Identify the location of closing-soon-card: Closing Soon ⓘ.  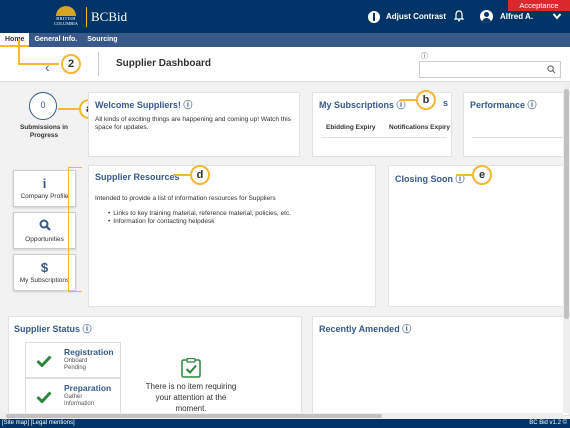
(479, 236).